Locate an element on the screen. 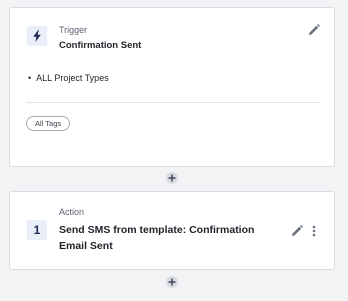  trigger-badge is located at coordinates (37, 36).